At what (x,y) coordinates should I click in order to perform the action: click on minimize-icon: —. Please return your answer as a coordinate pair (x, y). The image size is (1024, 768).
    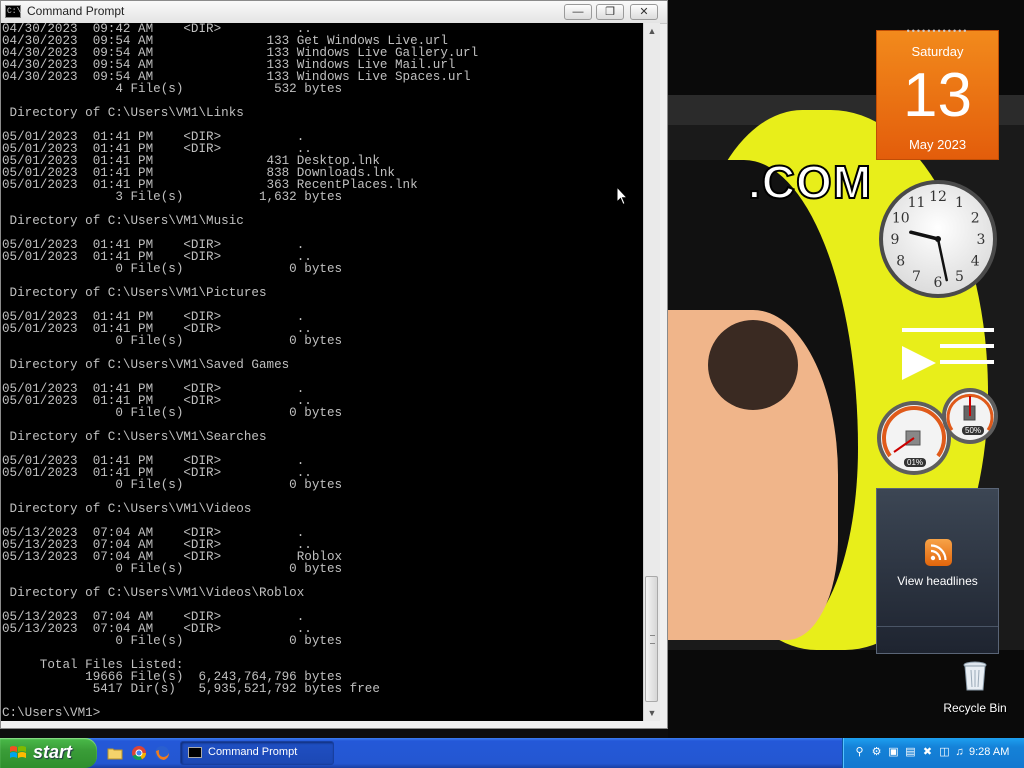
    Looking at the image, I should click on (578, 12).